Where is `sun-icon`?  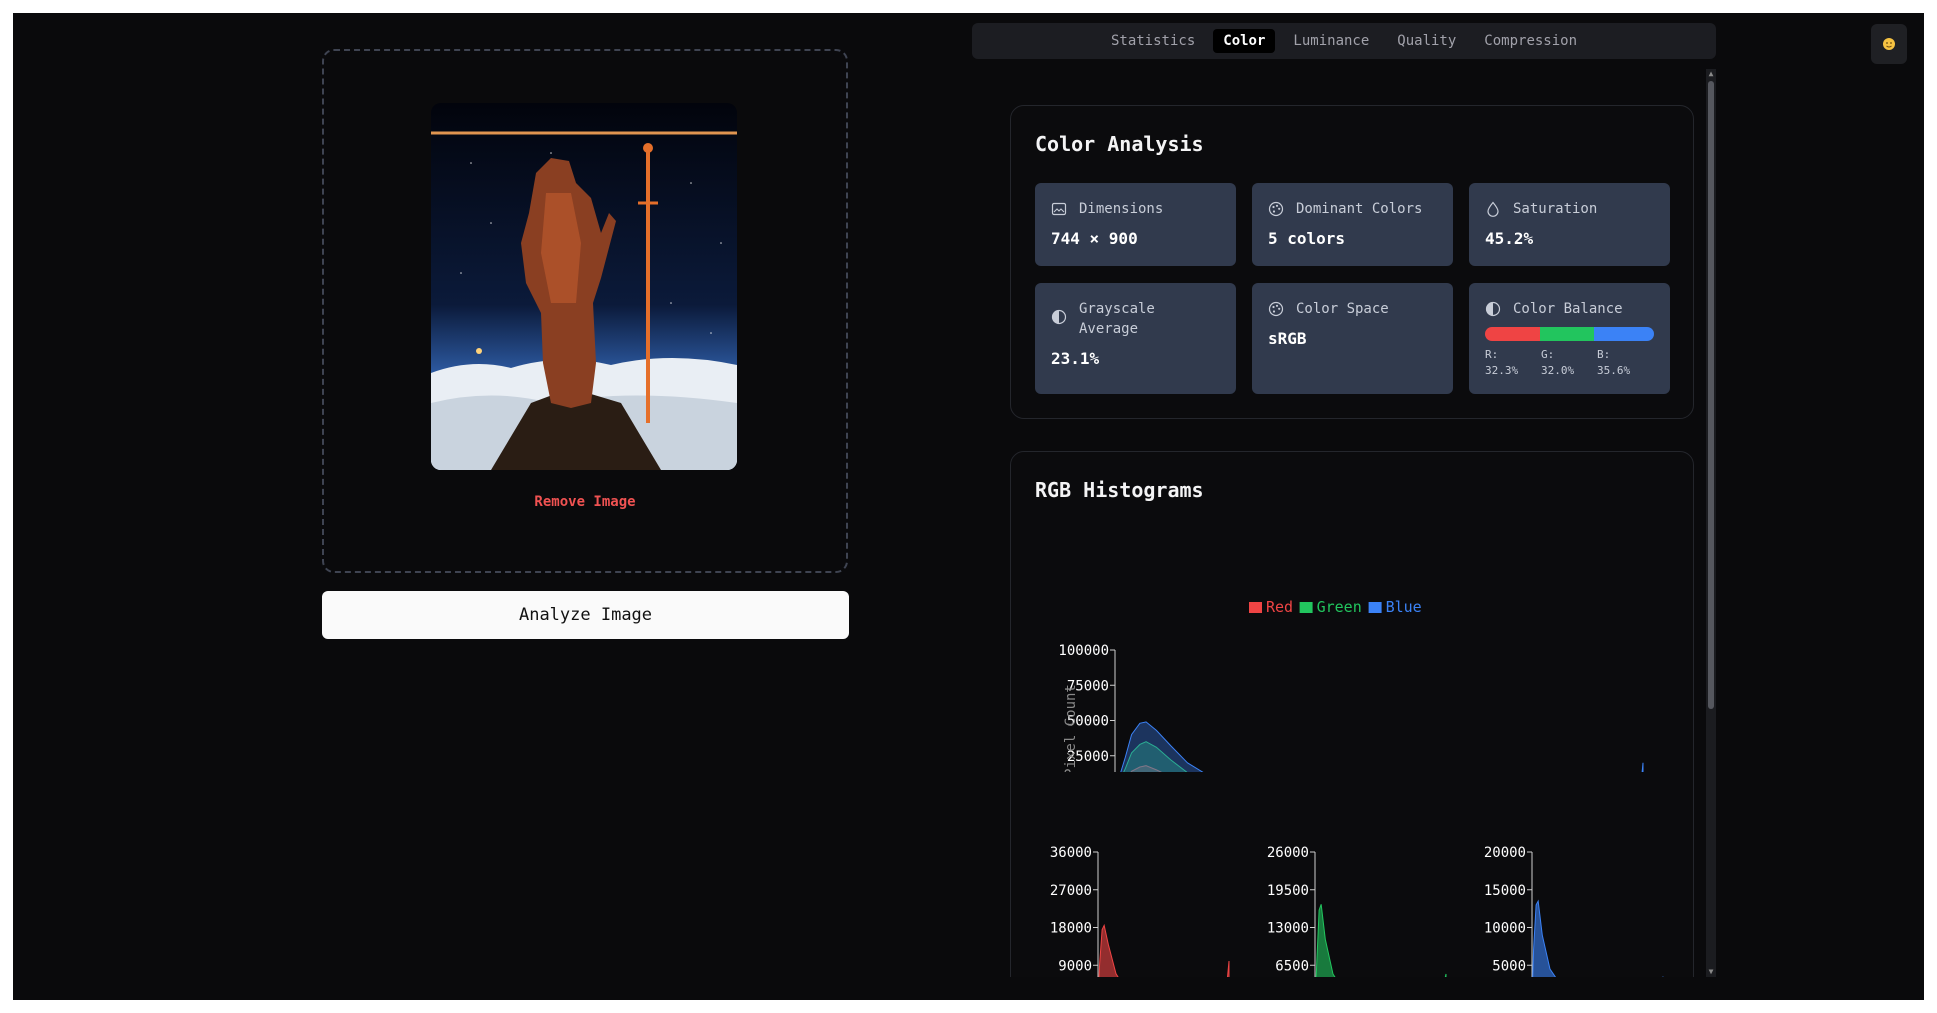 sun-icon is located at coordinates (1889, 44).